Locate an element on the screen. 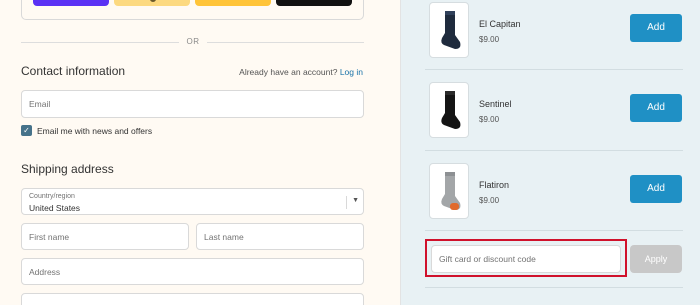 Image resolution: width=700 pixels, height=305 pixels. first-name-placeholder: First name is located at coordinates (49, 236).